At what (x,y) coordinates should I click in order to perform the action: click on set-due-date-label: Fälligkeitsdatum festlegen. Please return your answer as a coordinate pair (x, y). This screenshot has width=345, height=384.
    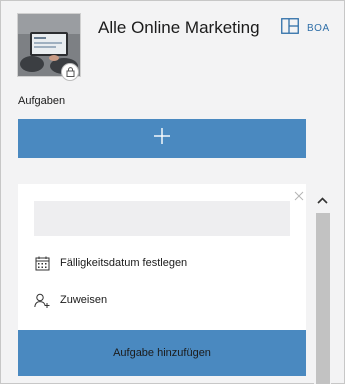
    Looking at the image, I should click on (124, 263).